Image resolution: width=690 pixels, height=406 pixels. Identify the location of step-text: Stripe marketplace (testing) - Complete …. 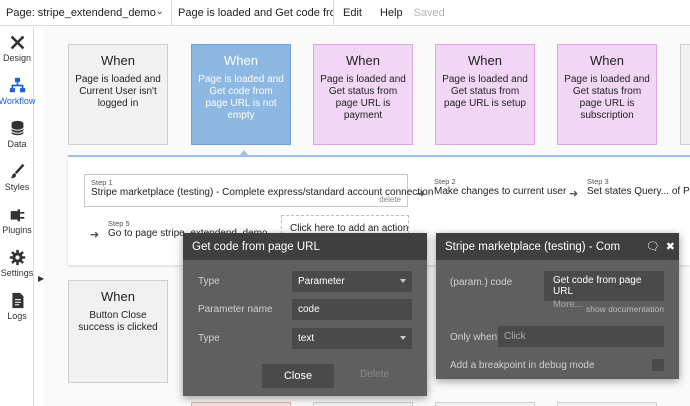
(262, 192).